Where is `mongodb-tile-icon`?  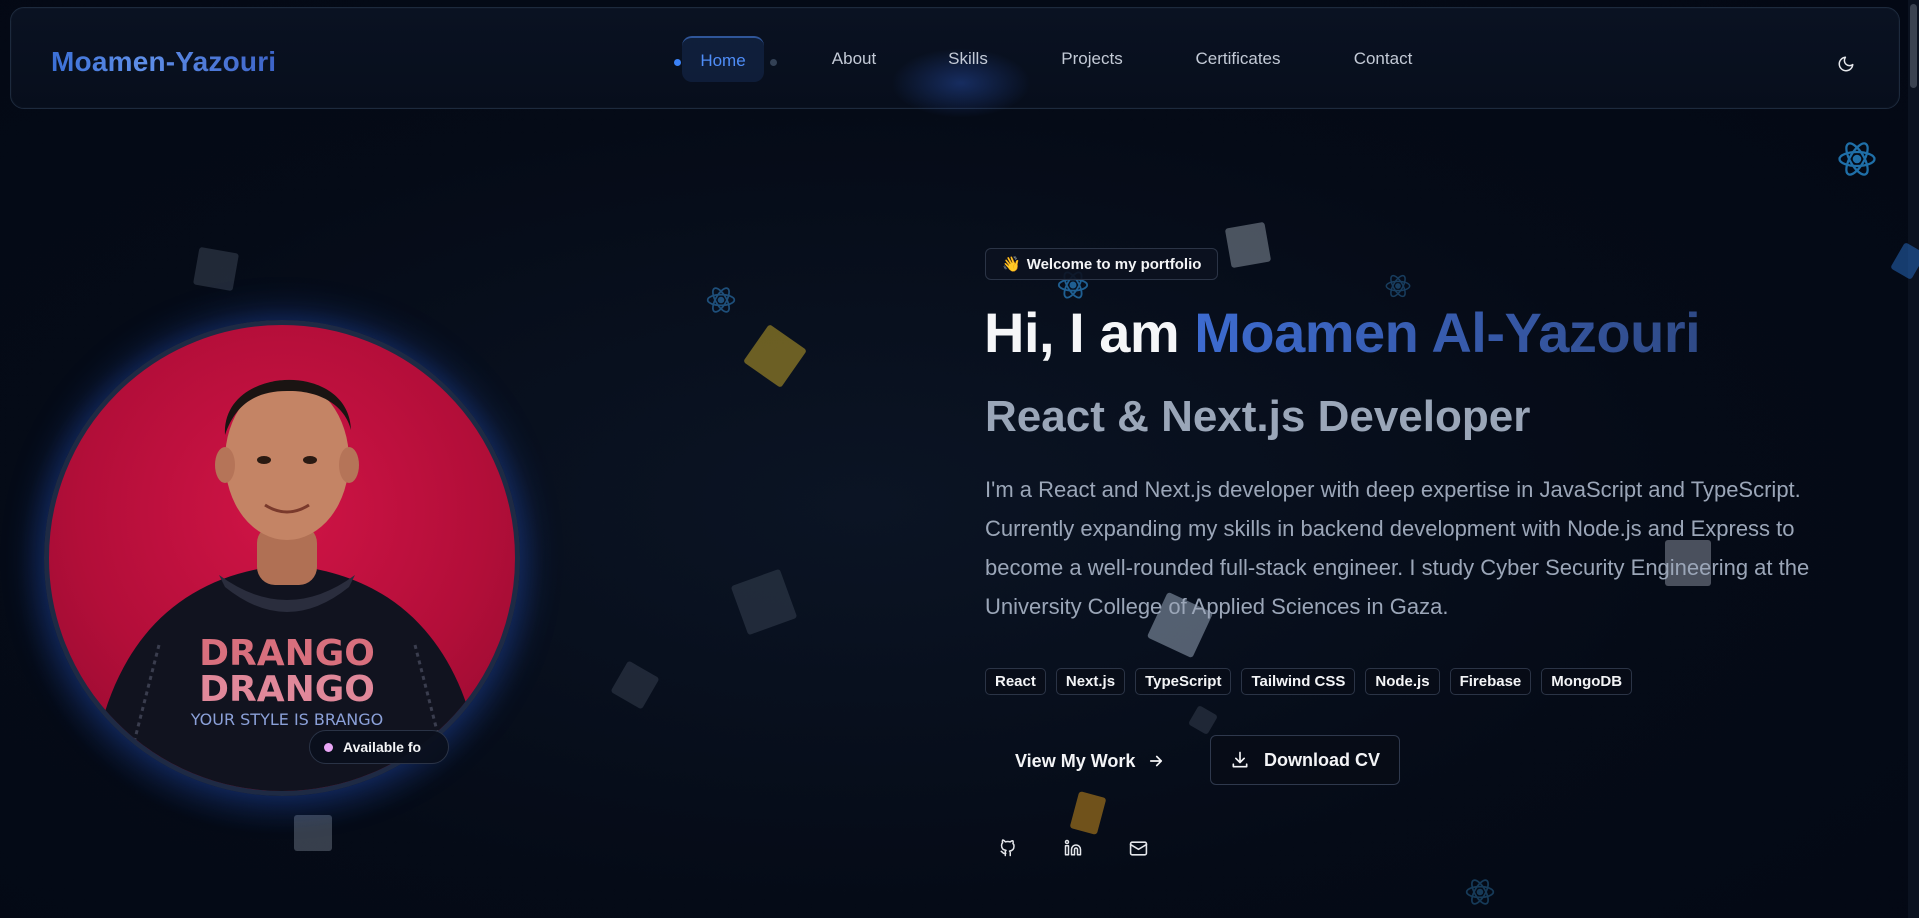
mongodb-tile-icon is located at coordinates (1248, 245).